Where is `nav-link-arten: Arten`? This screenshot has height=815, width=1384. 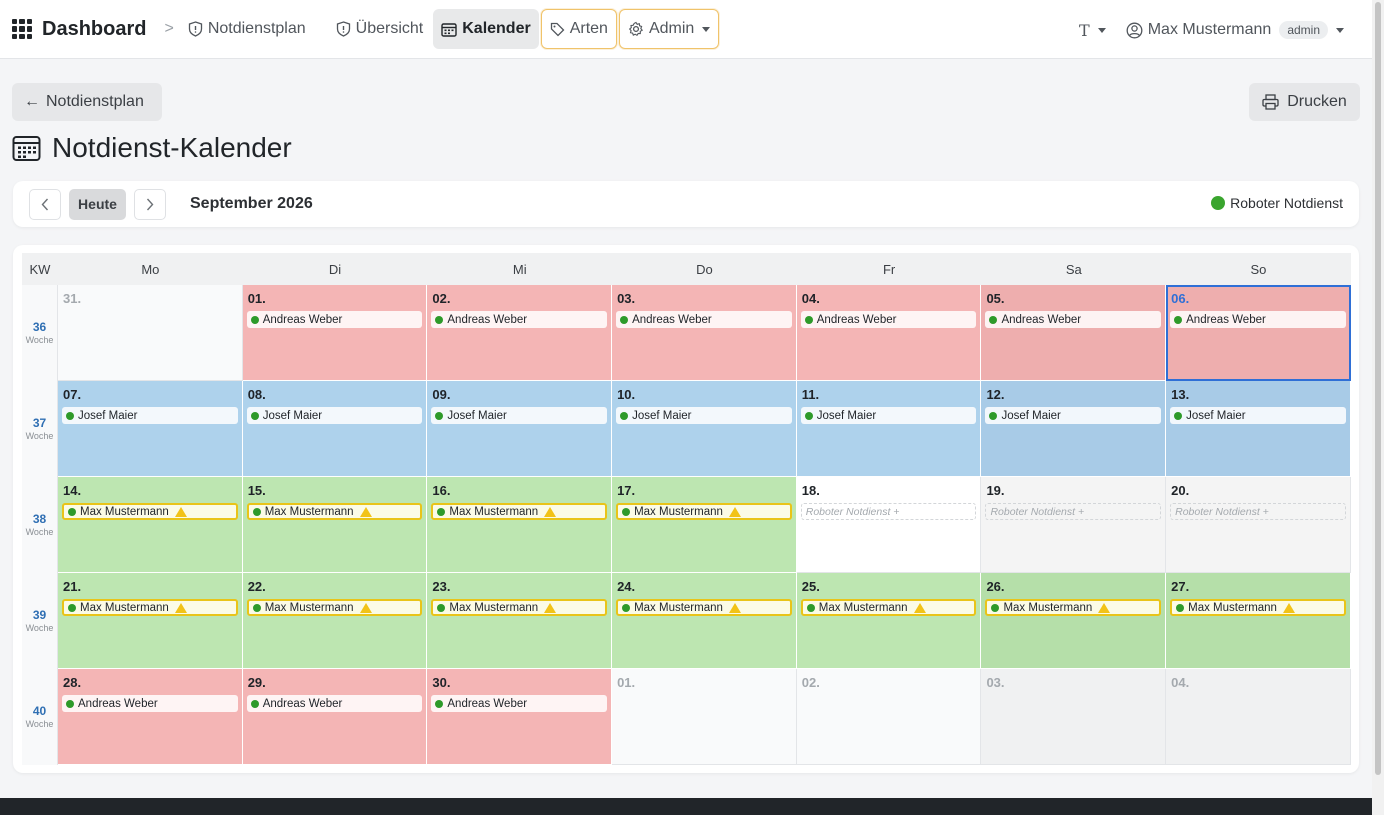
nav-link-arten: Arten is located at coordinates (578, 29).